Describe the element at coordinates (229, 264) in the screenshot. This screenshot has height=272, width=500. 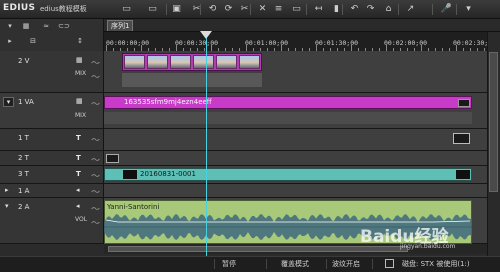
I see `status-pause: 暂停` at that location.